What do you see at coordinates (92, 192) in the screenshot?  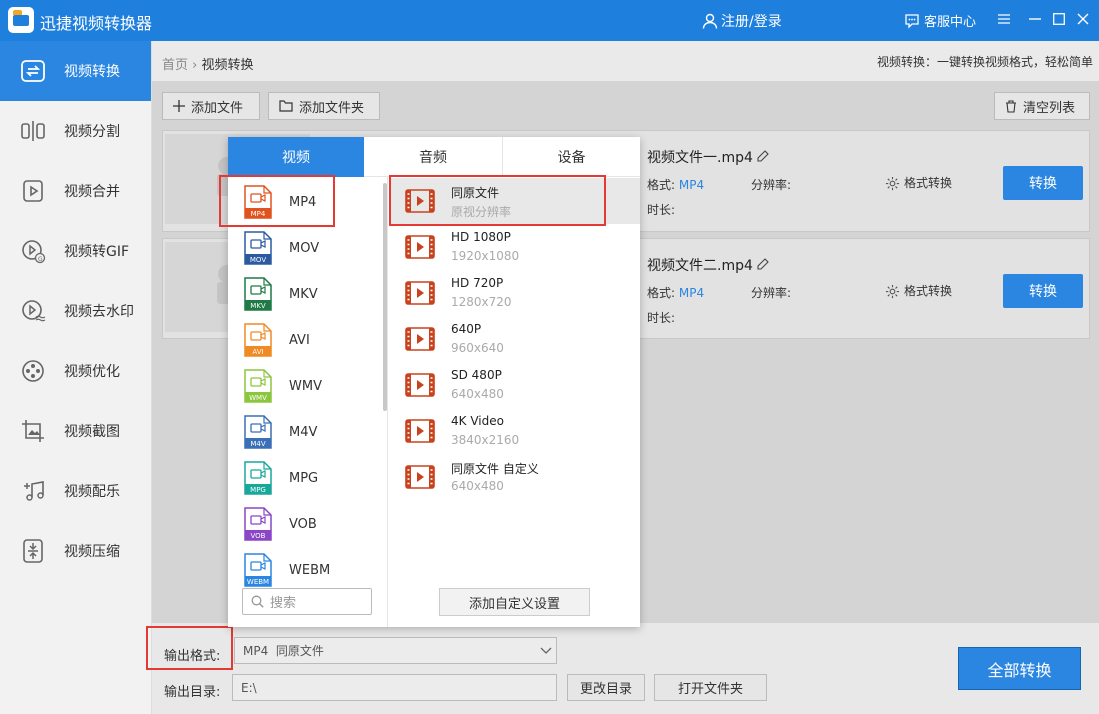 I see `sidebar-item-label: 视频合并` at bounding box center [92, 192].